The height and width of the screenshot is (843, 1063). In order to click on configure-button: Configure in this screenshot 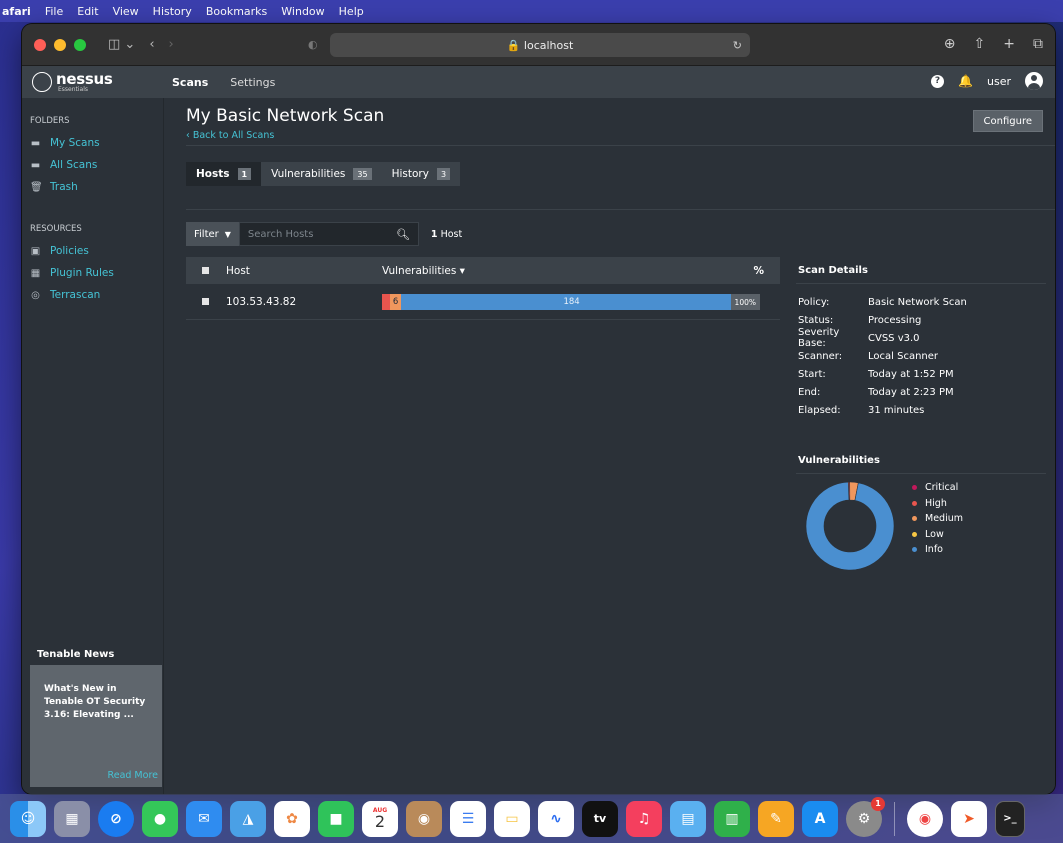, I will do `click(1007, 121)`.